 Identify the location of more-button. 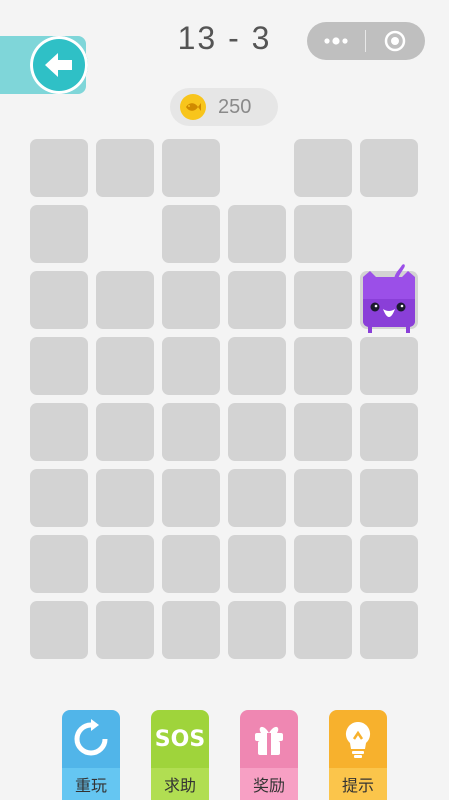
(336, 41).